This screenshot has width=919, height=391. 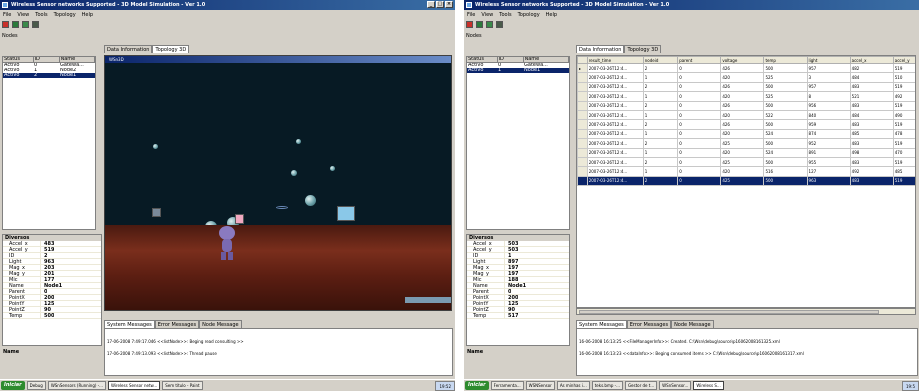 I want to click on tab-error-messages: Error Messages, so click(x=177, y=324).